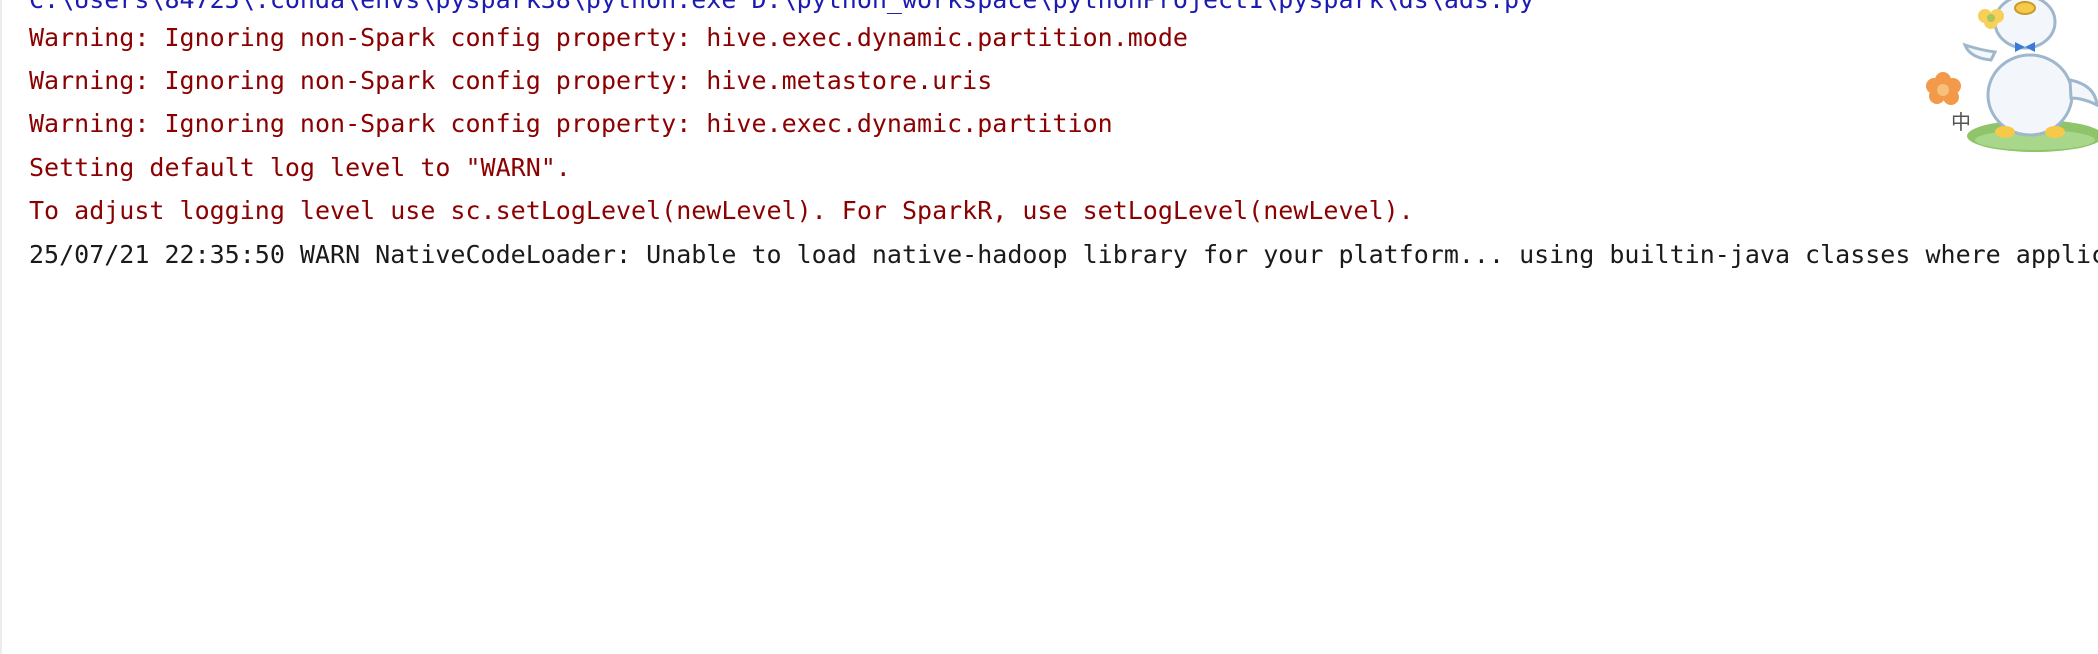 This screenshot has width=2098, height=654. Describe the element at coordinates (1961, 122) in the screenshot. I see `mascot-badge-char: 中` at that location.